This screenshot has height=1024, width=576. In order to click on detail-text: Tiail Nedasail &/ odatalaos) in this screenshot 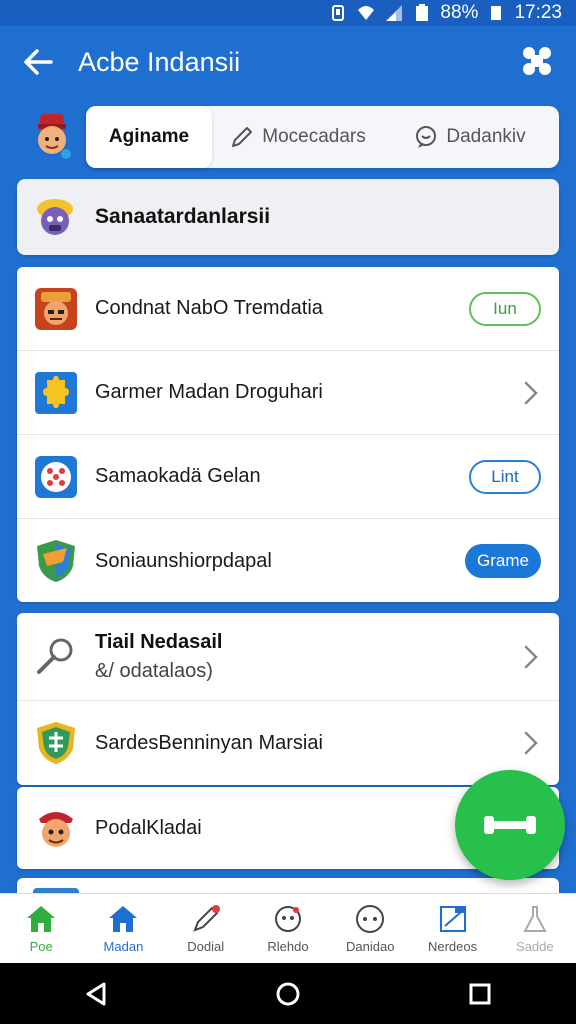, I will do `click(158, 657)`.